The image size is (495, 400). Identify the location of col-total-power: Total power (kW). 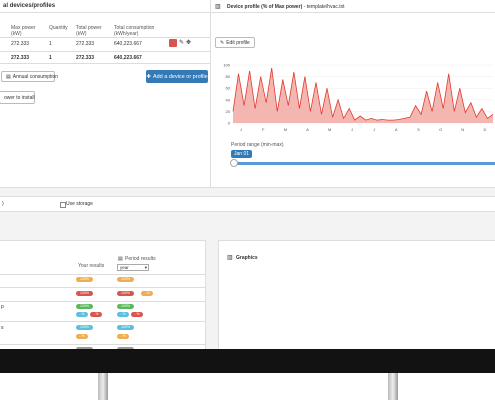
(89, 31).